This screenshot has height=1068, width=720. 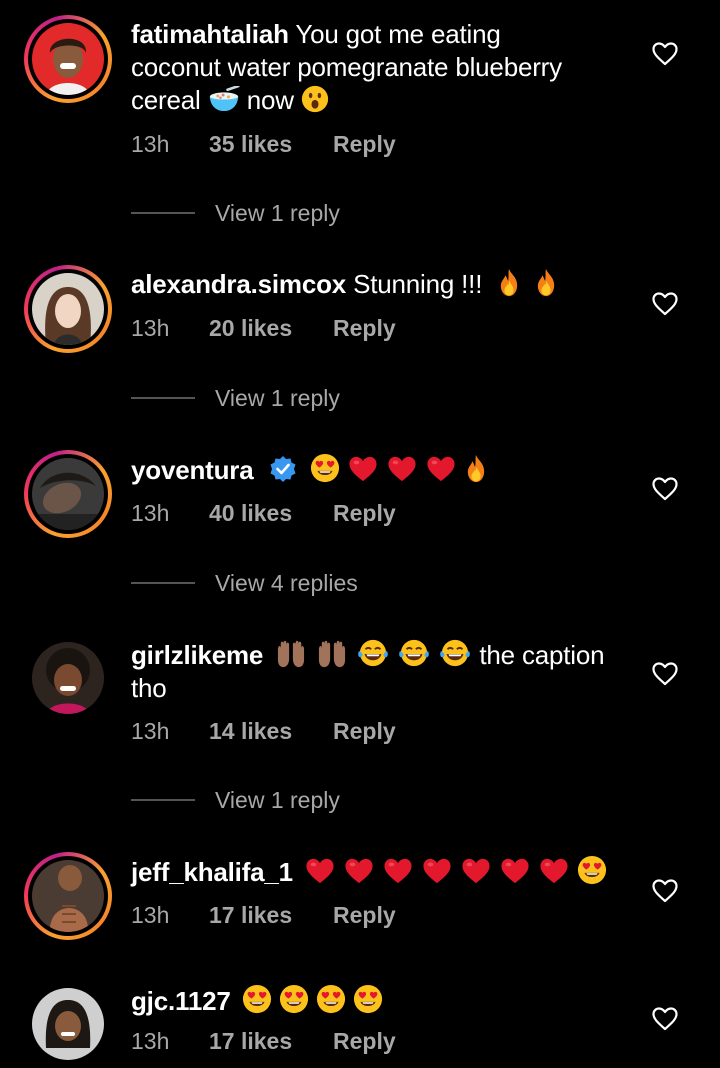 What do you see at coordinates (238, 284) in the screenshot?
I see `comment-username: alexandra.simcox` at bounding box center [238, 284].